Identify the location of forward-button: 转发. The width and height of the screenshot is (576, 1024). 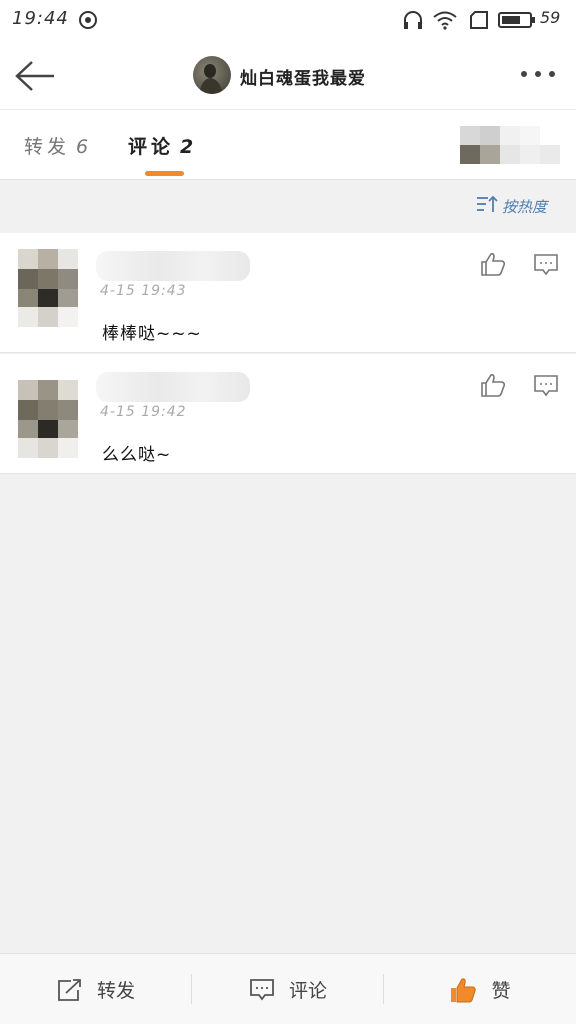
(96, 989).